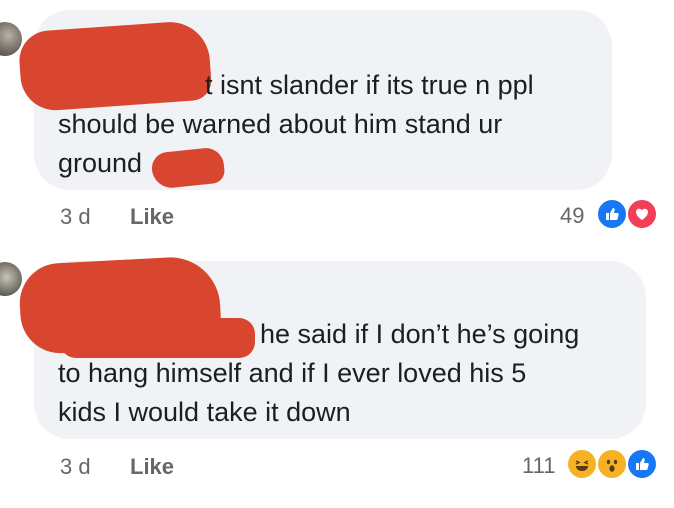  Describe the element at coordinates (612, 464) in the screenshot. I see `wow-icon` at that location.